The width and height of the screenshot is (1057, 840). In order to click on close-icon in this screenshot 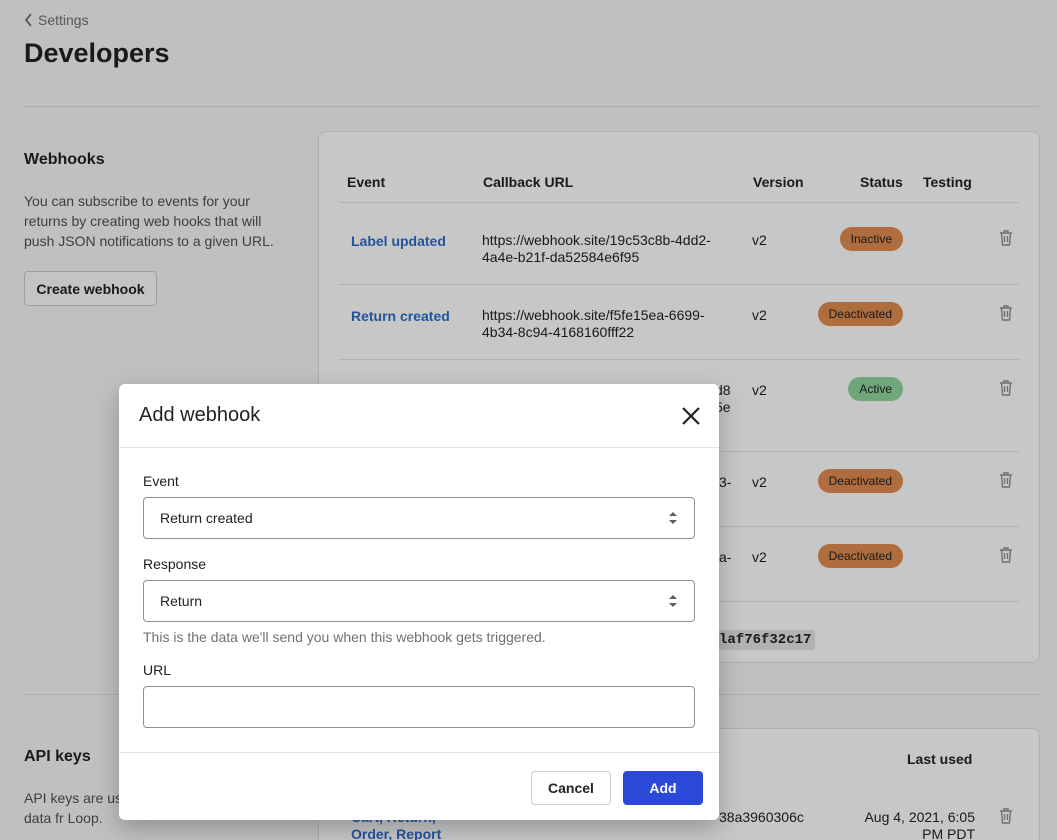, I will do `click(691, 415)`.